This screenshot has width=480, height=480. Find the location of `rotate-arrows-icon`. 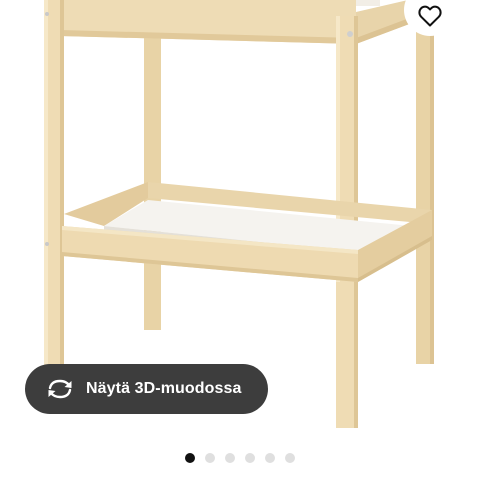

rotate-arrows-icon is located at coordinates (60, 389).